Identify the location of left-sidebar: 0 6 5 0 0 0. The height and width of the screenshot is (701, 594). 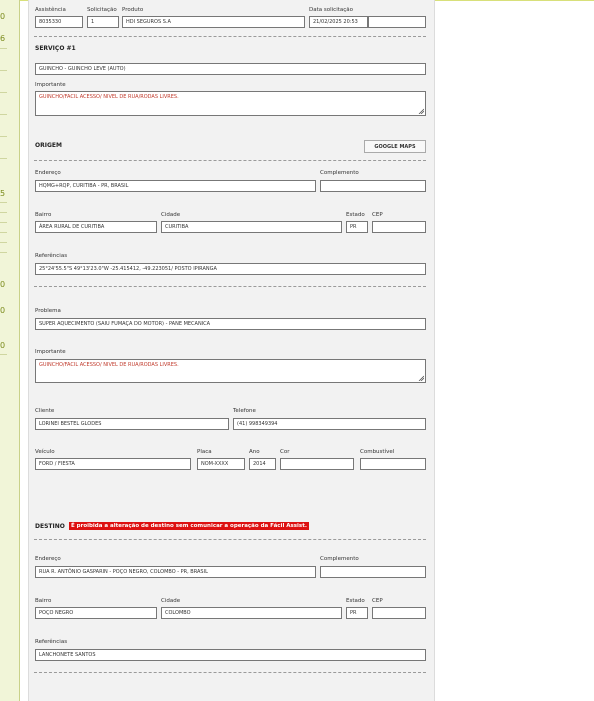
(10, 350).